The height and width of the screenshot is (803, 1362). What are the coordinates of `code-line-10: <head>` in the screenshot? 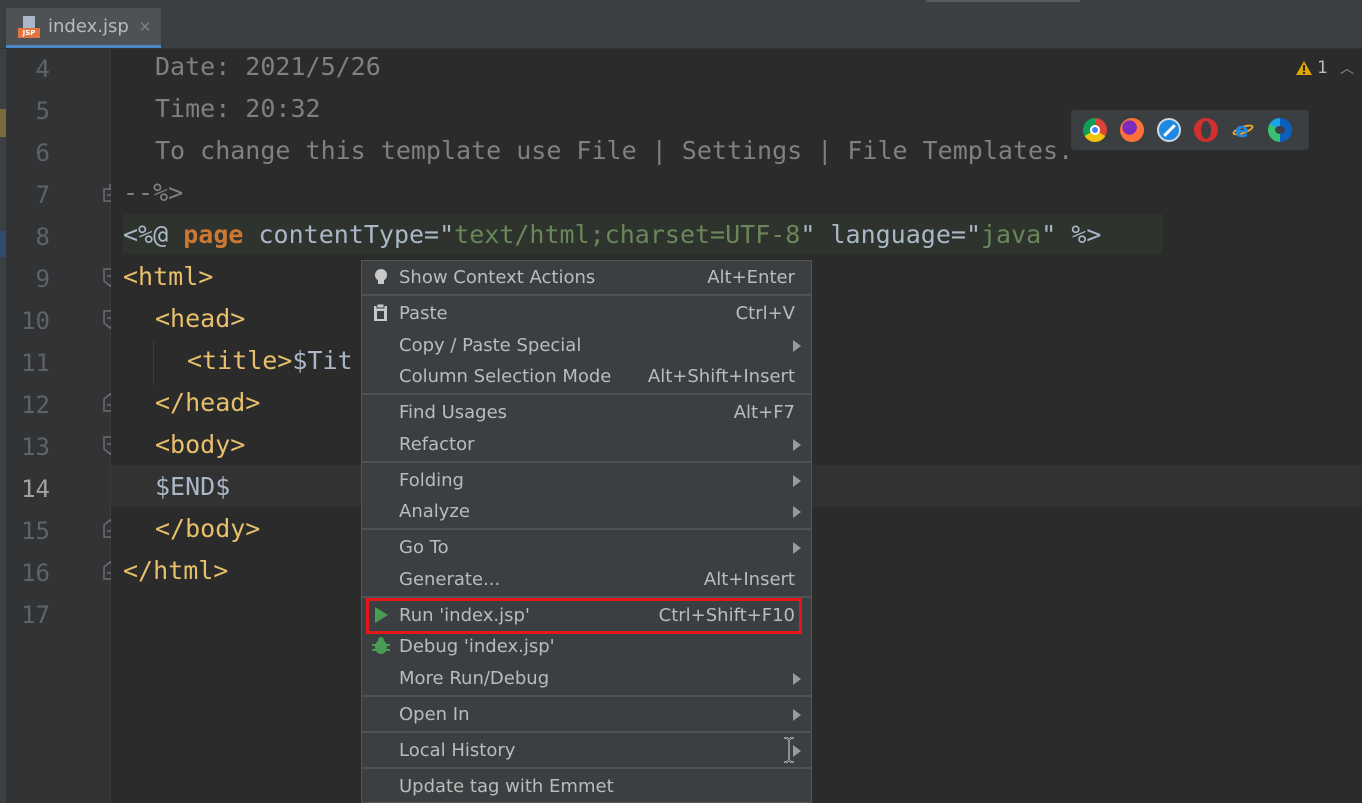 It's located at (200, 318).